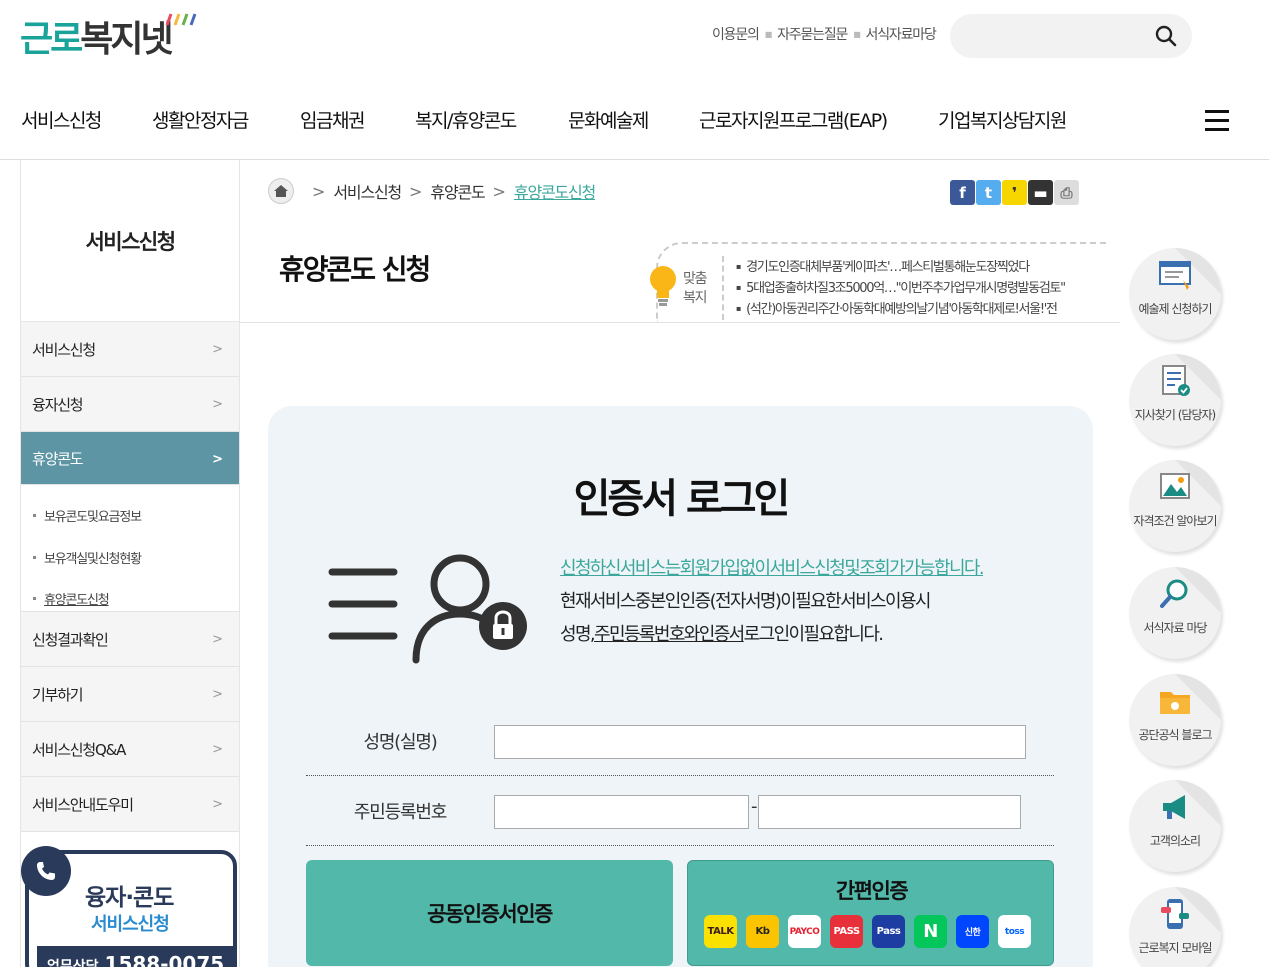 This screenshot has width=1269, height=967. I want to click on rrn-back-input, so click(889, 812).